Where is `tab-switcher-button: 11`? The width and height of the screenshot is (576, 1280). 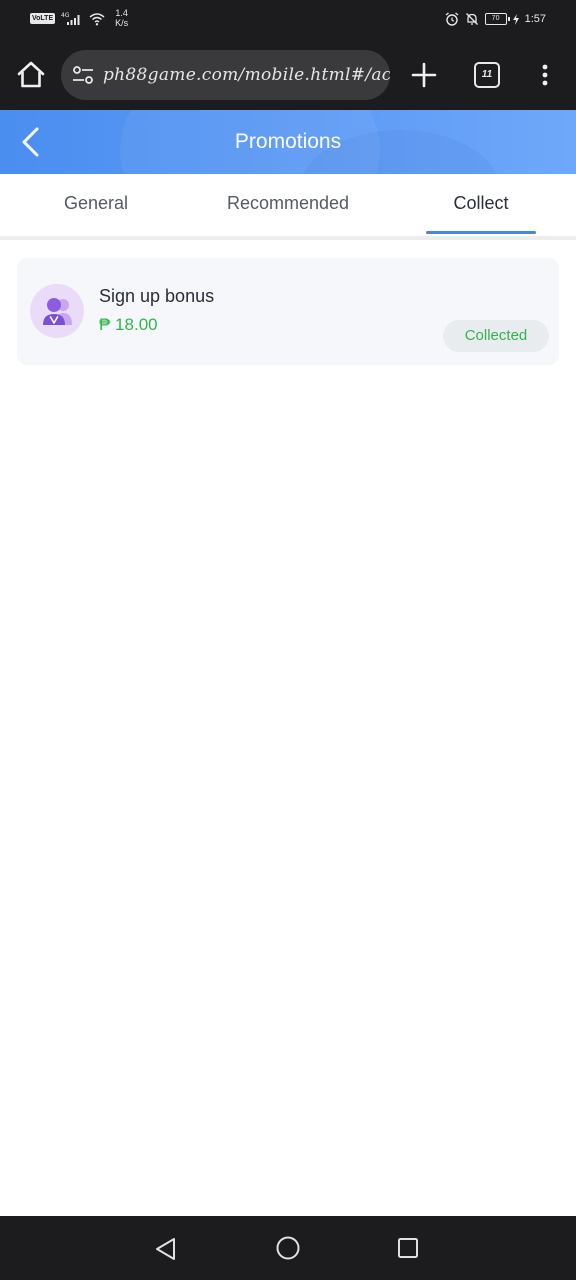
tab-switcher-button: 11 is located at coordinates (487, 75).